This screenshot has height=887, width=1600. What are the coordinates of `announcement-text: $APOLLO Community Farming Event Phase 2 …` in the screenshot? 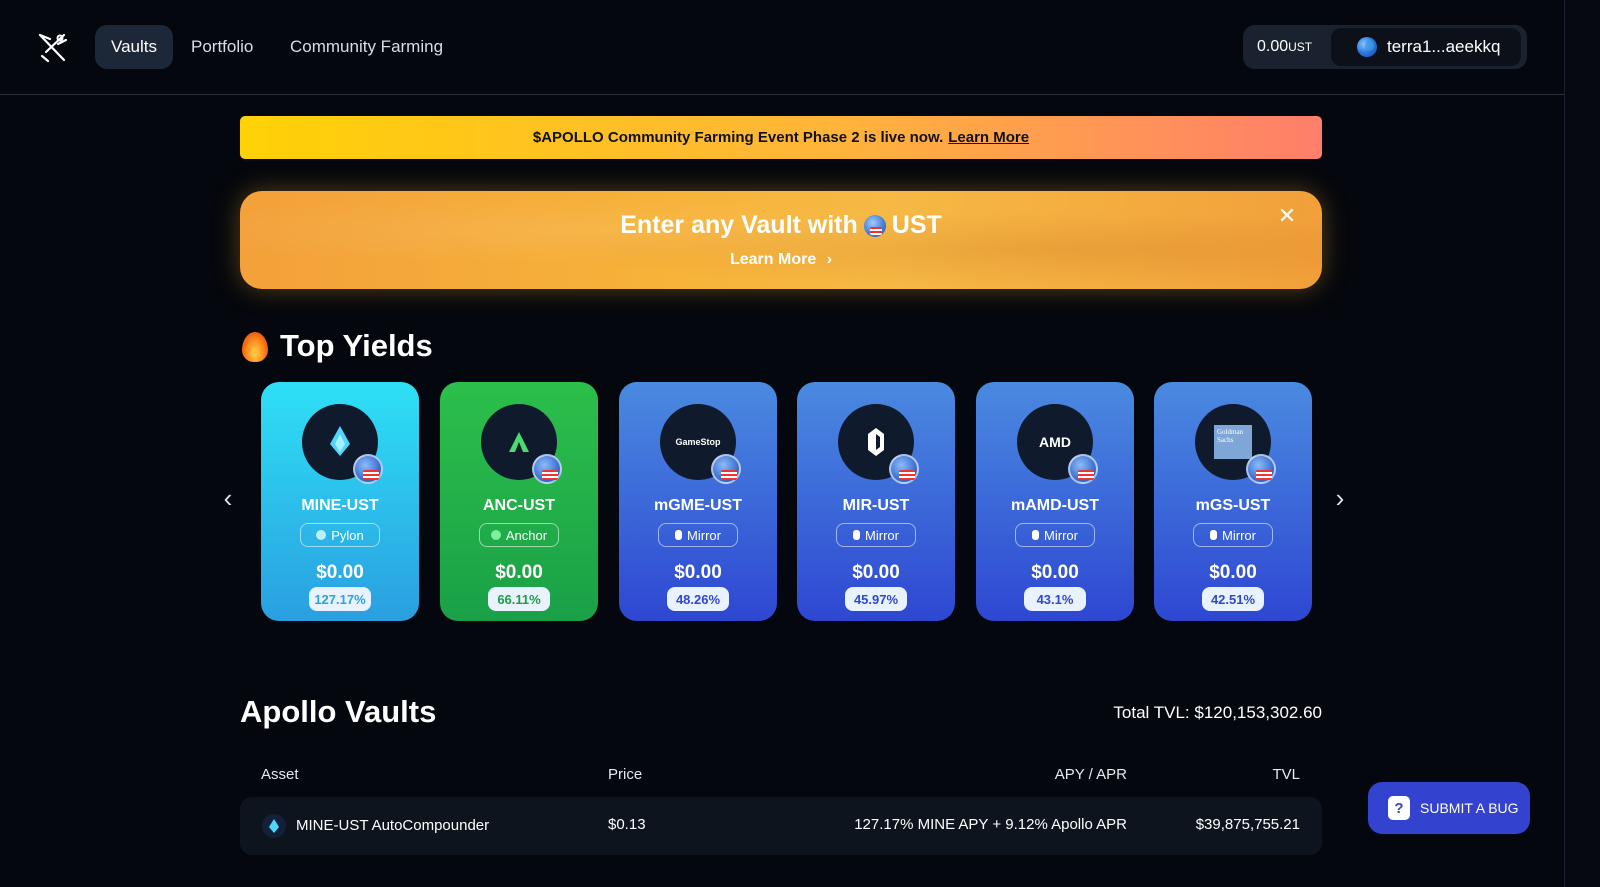 It's located at (738, 137).